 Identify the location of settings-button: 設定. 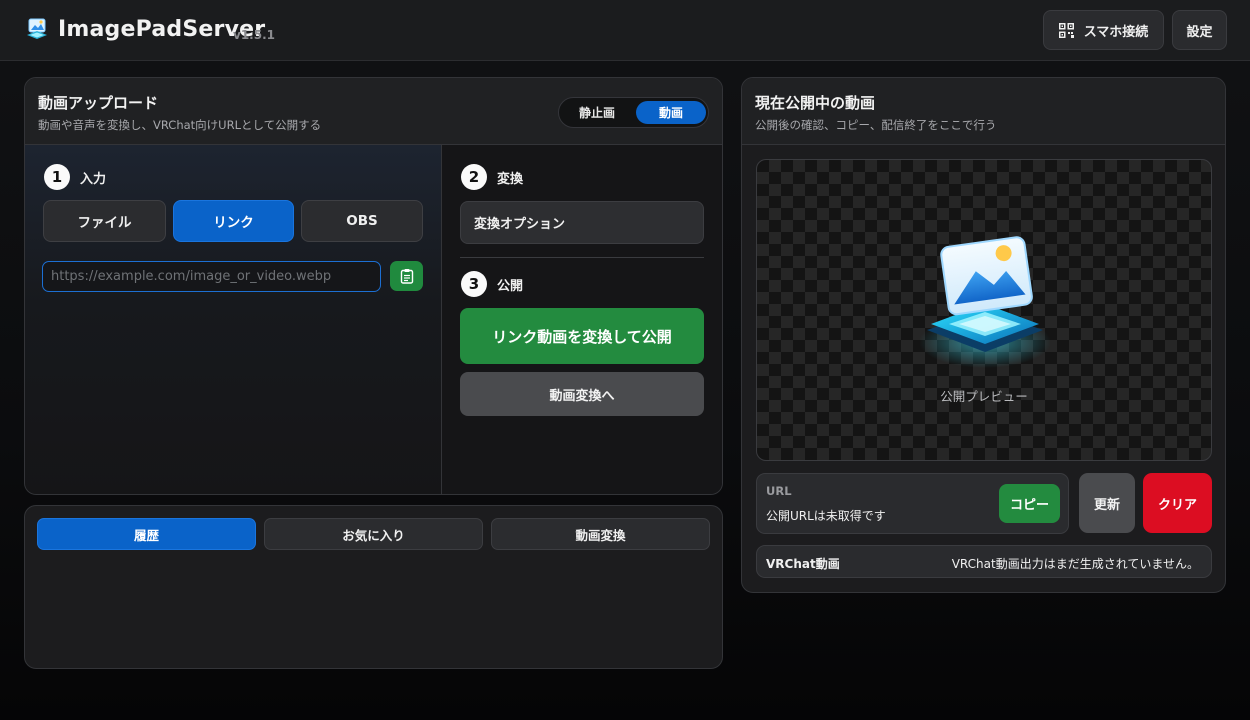
(1199, 30).